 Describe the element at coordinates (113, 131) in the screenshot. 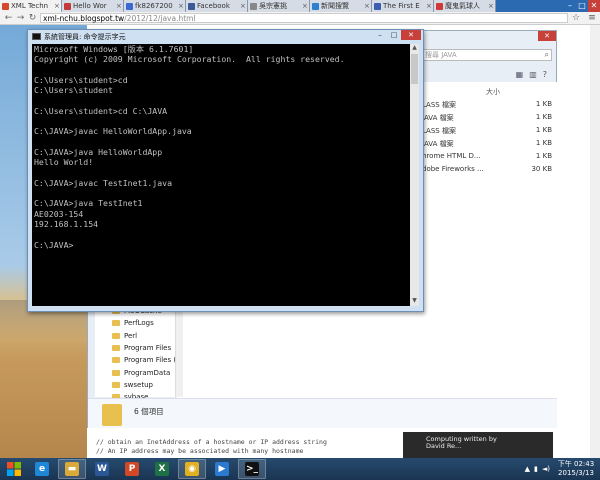

I see `console-line: C:\JAVA>javac HelloWorldApp.java` at that location.